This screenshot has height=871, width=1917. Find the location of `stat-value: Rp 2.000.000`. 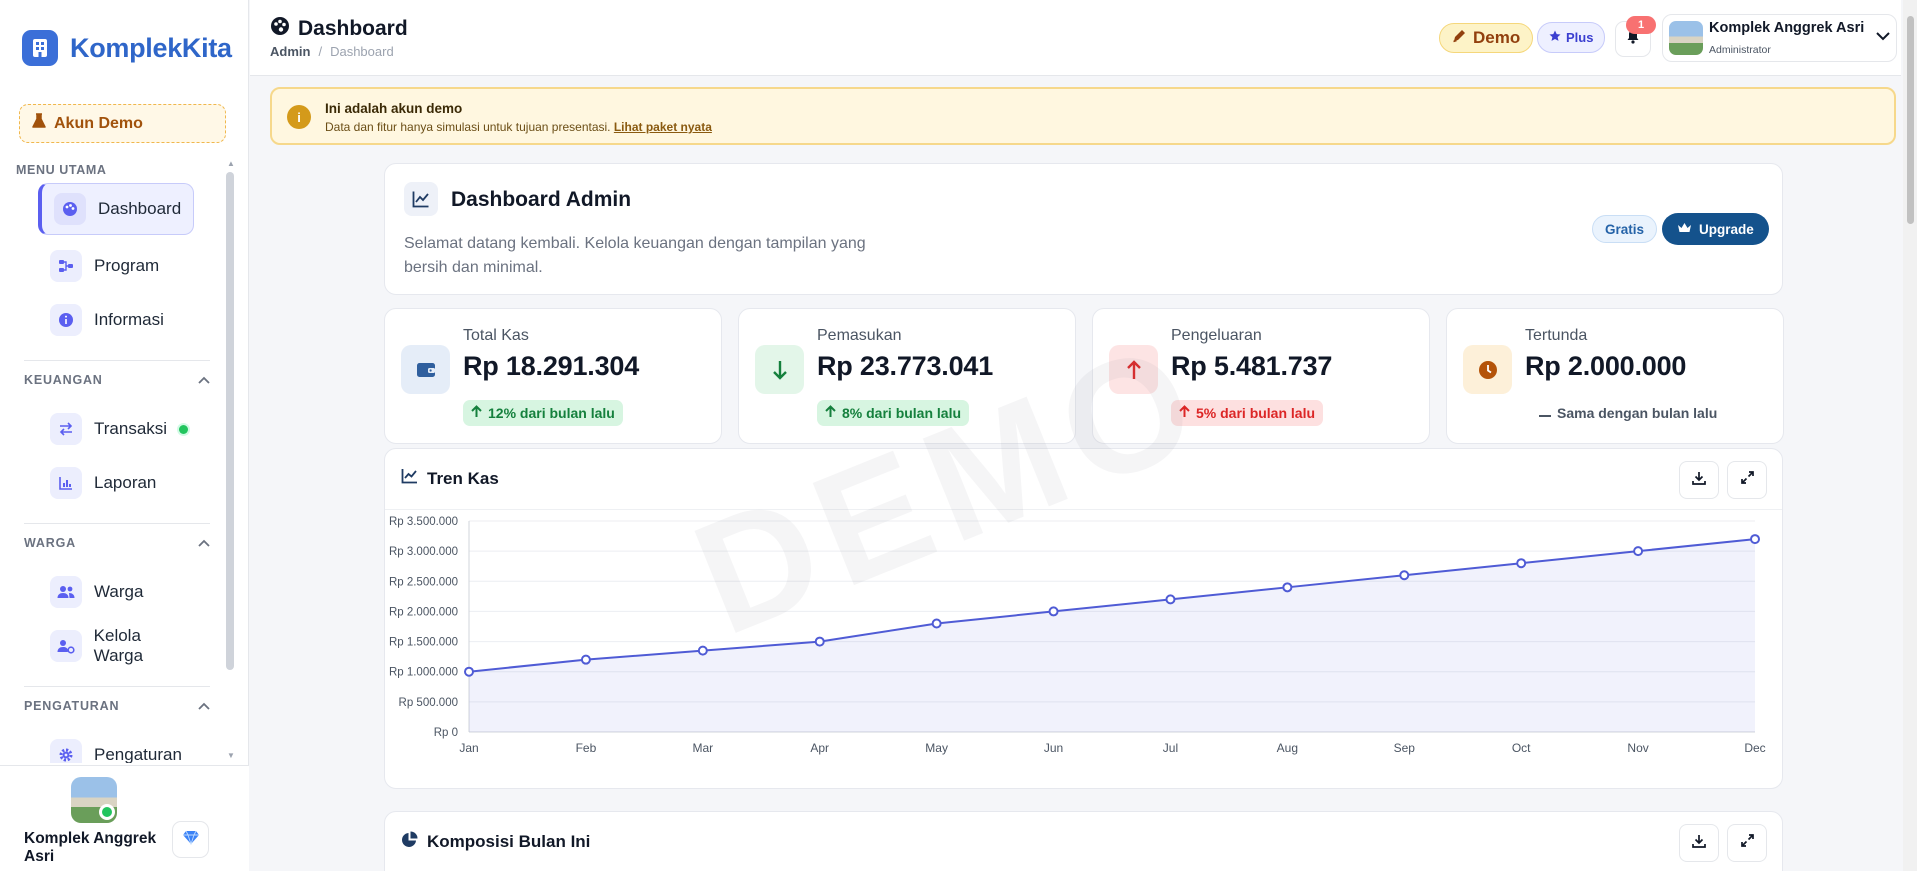

stat-value: Rp 2.000.000 is located at coordinates (1606, 366).